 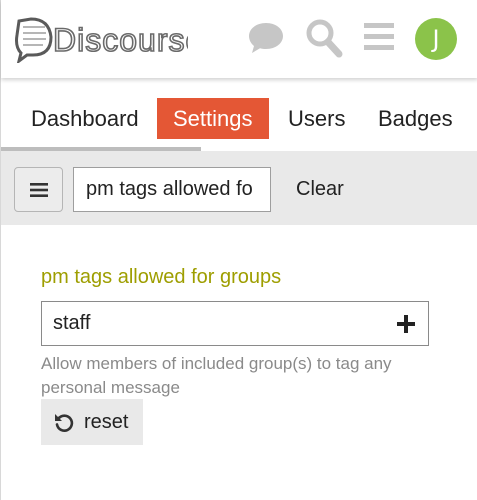 What do you see at coordinates (85, 118) in the screenshot?
I see `tab-dashboard: Dashboard` at bounding box center [85, 118].